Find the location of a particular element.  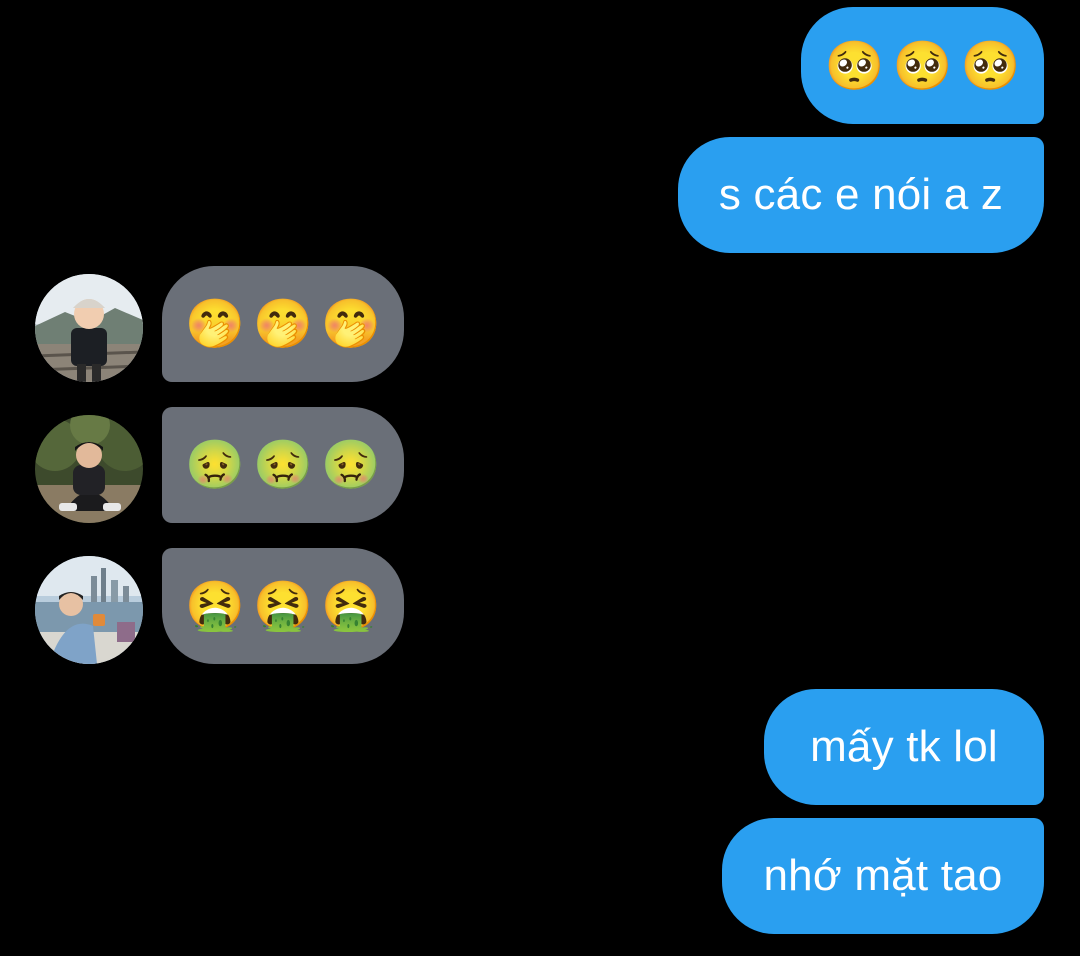

avatar-boy-seaside-image is located at coordinates (89, 610).